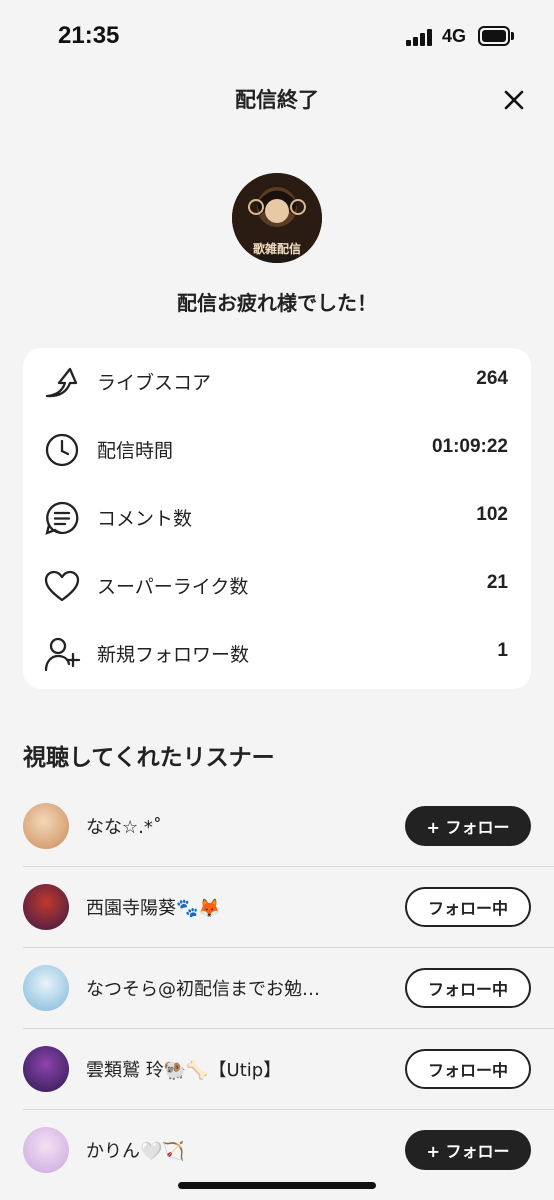 The width and height of the screenshot is (554, 1200). I want to click on network-label: 4G, so click(454, 36).